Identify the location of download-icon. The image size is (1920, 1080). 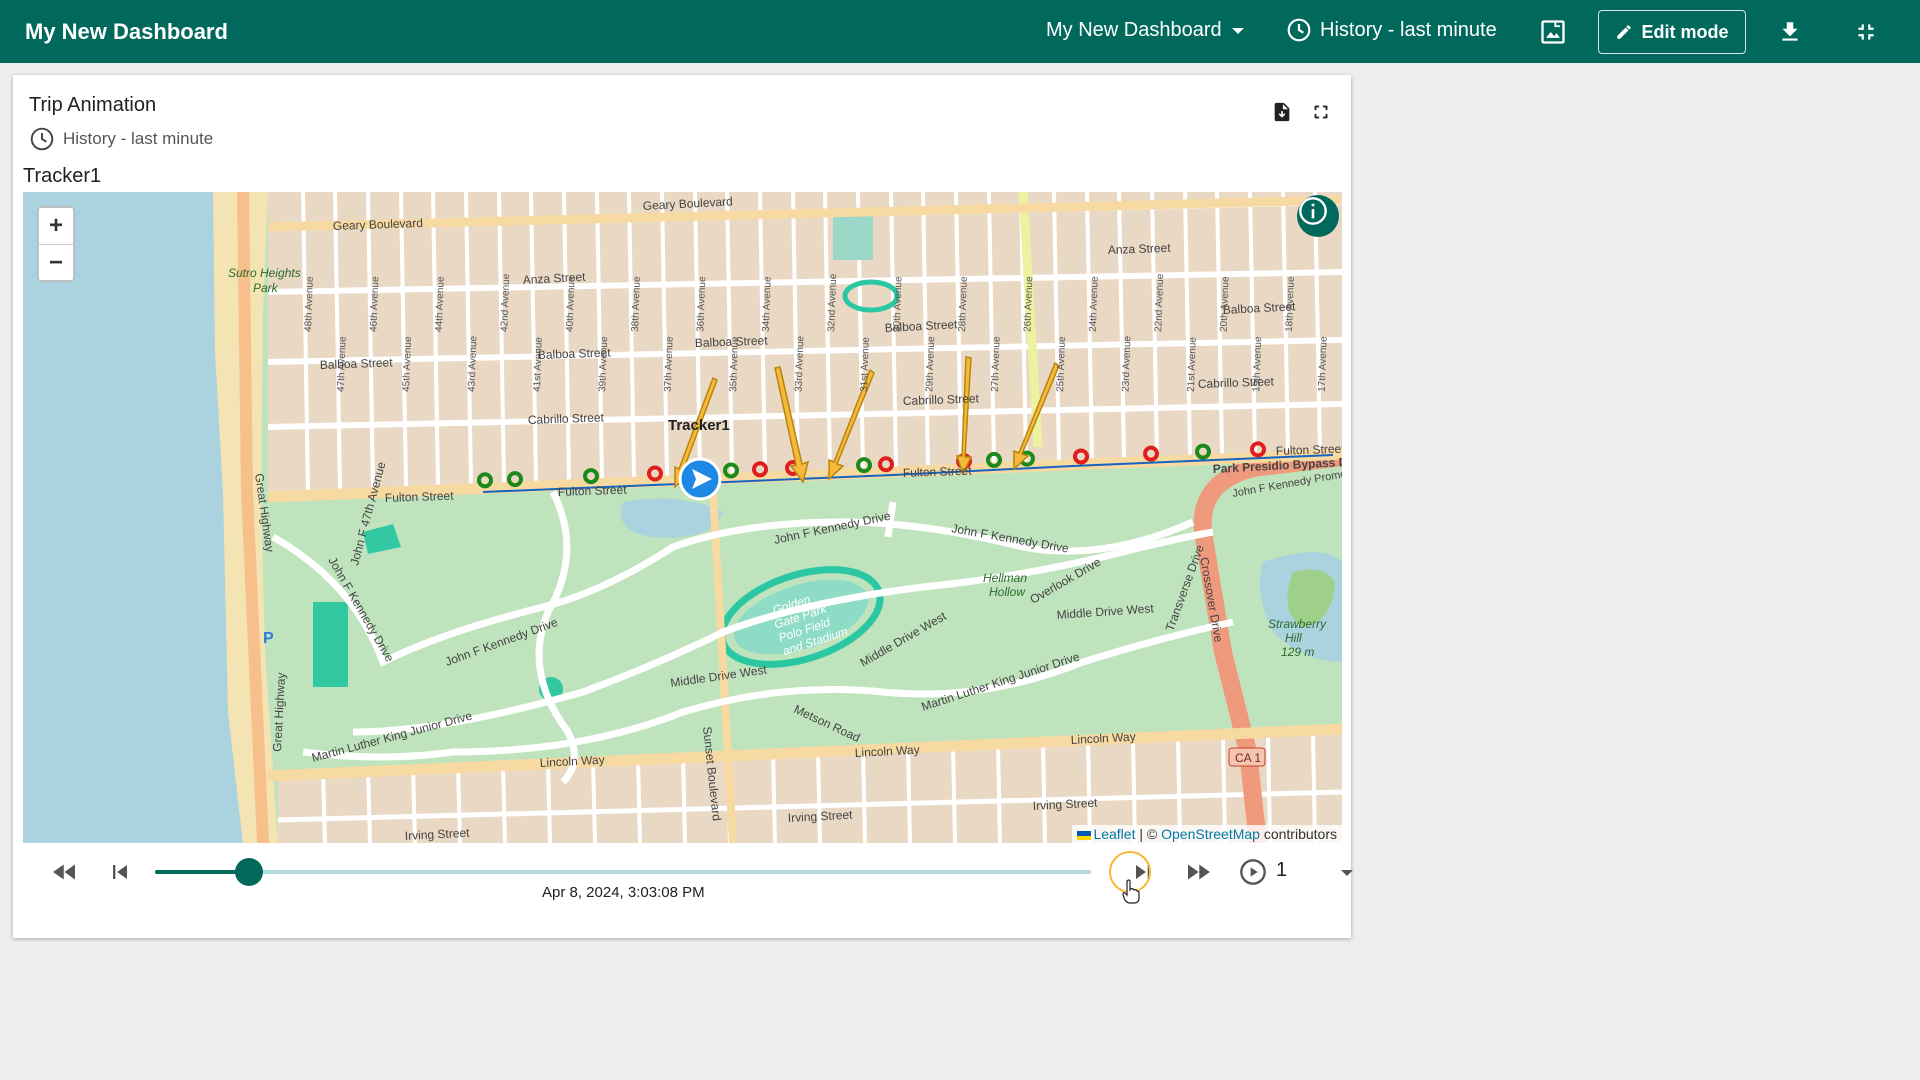
(1790, 32).